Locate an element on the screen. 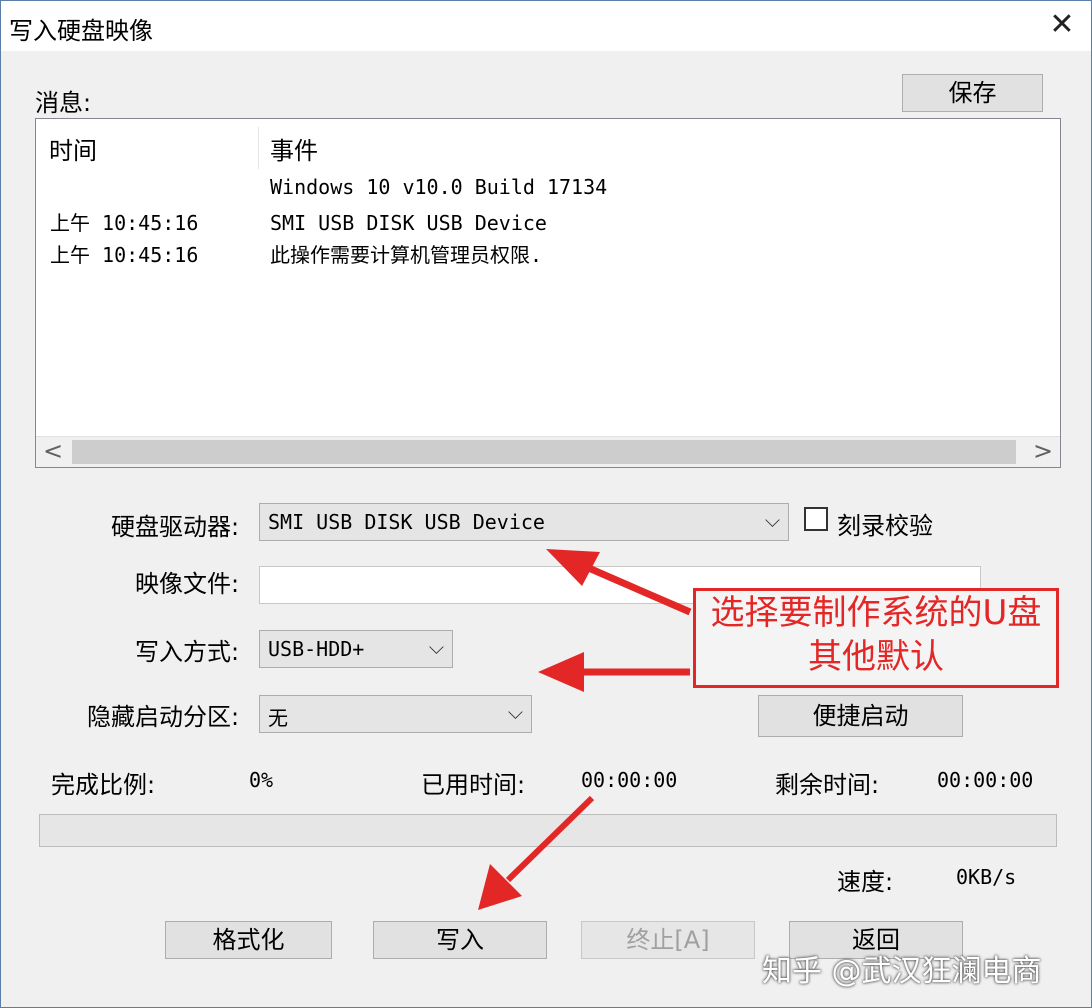  annotation-line-2: 其他默认 is located at coordinates (876, 657).